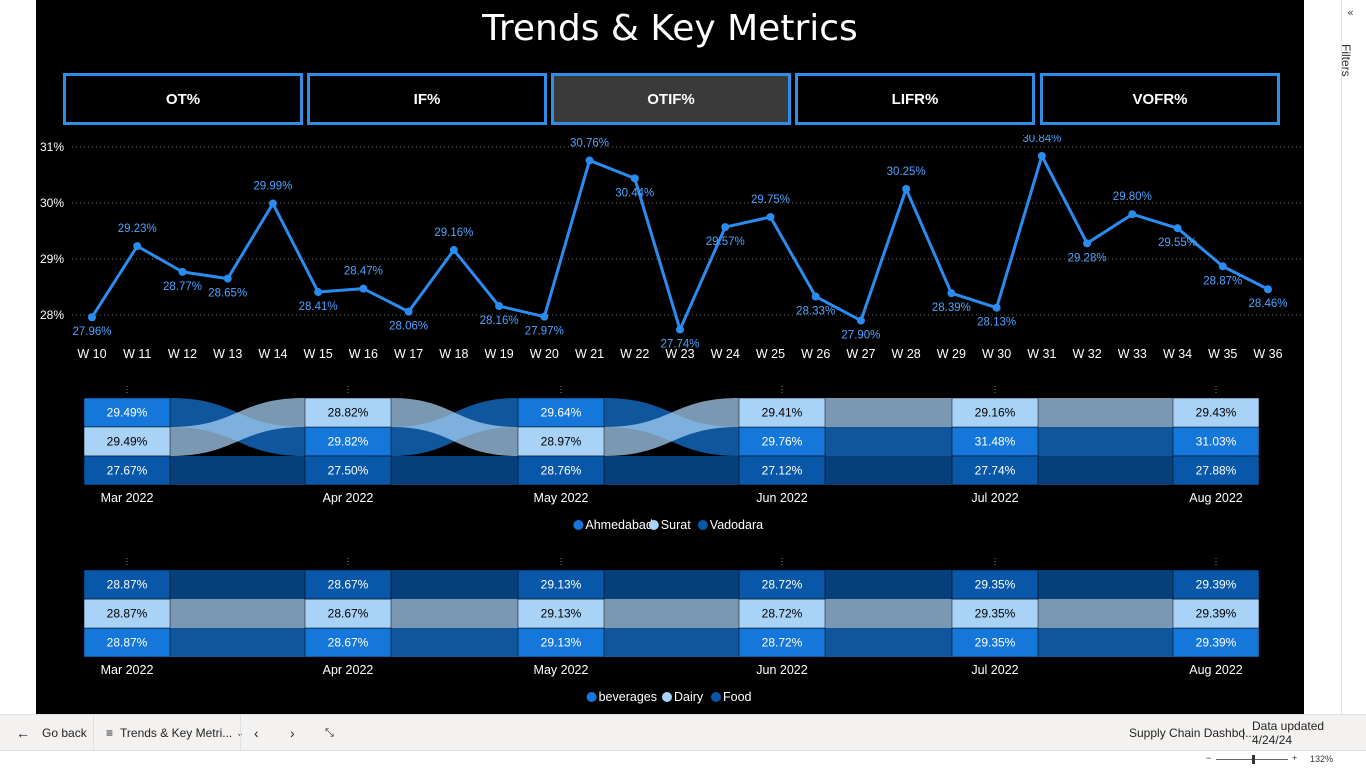  I want to click on metric-button-vofr: VOFR%, so click(1160, 99).